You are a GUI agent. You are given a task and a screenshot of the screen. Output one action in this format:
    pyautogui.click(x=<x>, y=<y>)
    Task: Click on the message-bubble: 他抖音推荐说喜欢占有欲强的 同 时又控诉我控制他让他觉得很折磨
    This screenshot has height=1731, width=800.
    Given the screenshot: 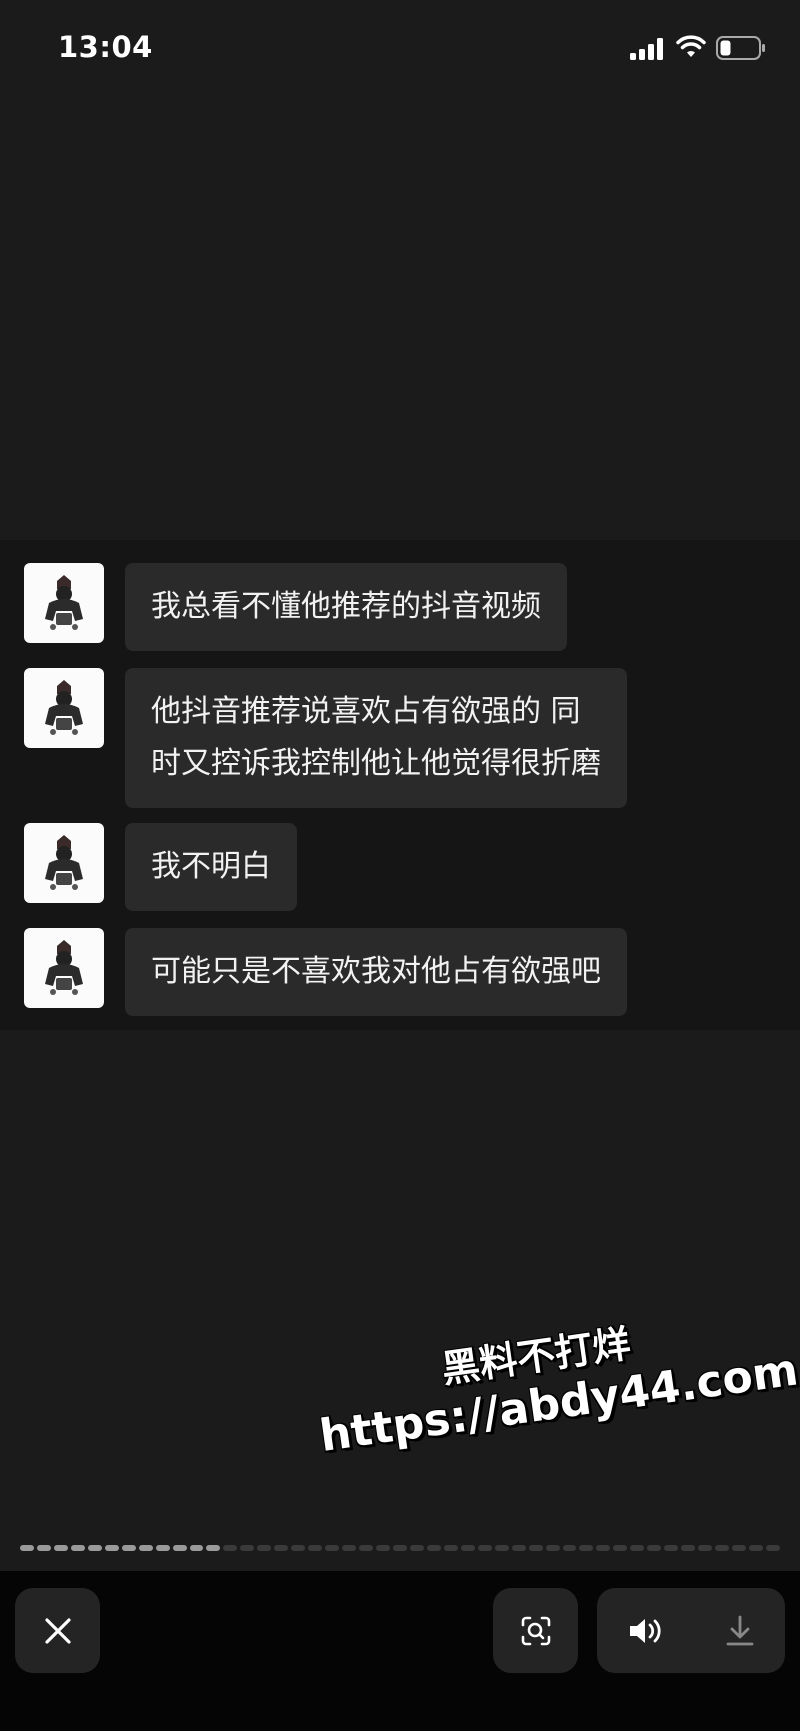 What is the action you would take?
    pyautogui.click(x=376, y=738)
    